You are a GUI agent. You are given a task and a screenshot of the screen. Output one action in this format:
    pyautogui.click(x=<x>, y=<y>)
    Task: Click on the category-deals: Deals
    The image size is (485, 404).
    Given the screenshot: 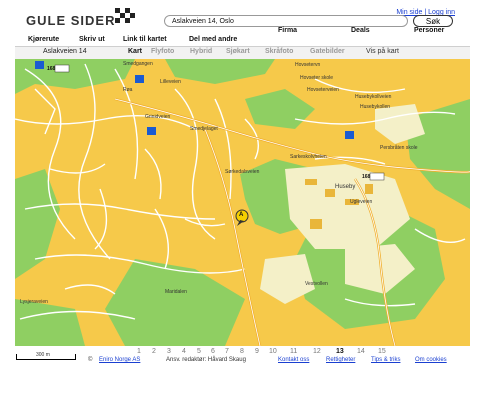 What is the action you would take?
    pyautogui.click(x=360, y=30)
    